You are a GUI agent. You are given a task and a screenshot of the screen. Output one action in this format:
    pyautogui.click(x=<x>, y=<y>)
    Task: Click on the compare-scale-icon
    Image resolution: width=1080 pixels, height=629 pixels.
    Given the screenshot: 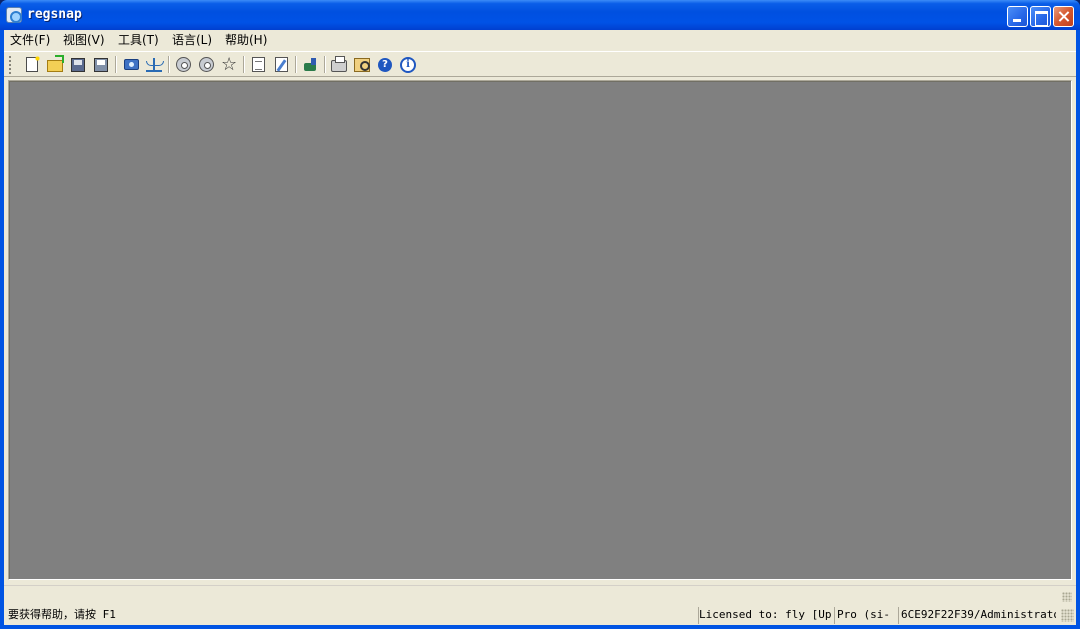 What is the action you would take?
    pyautogui.click(x=155, y=64)
    